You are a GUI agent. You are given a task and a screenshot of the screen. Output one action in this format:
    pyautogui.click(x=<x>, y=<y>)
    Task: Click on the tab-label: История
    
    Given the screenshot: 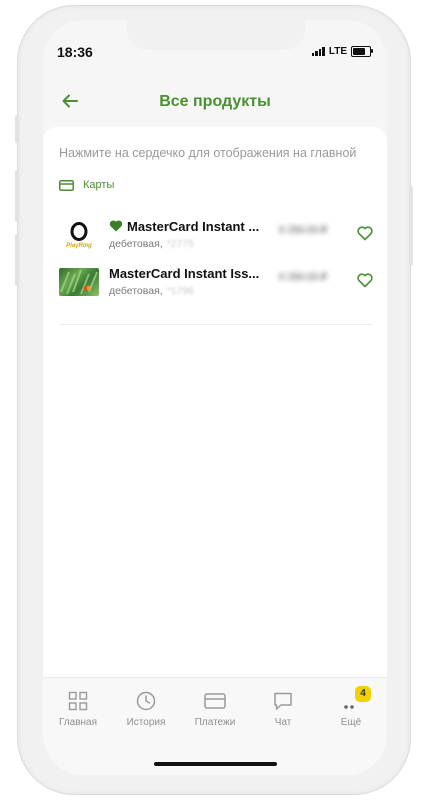 What is the action you would take?
    pyautogui.click(x=146, y=722)
    